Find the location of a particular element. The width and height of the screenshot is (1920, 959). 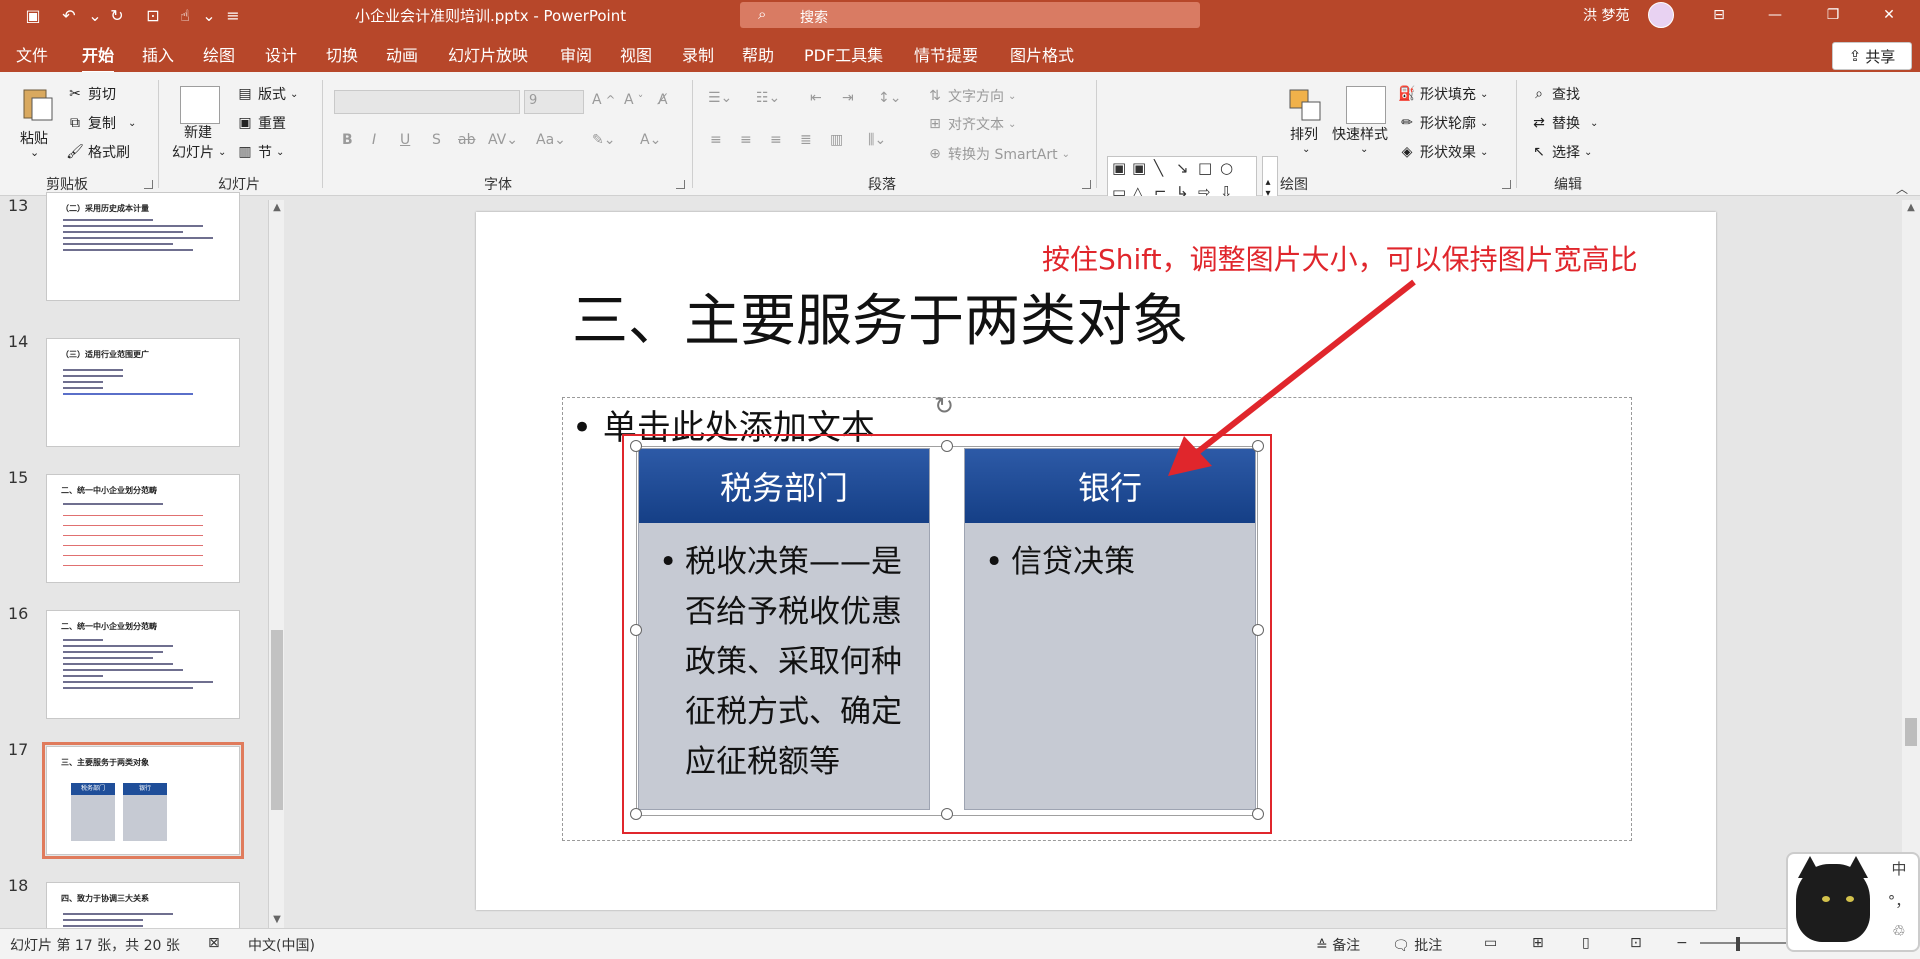

tab-pdf-tools: PDF工具集 is located at coordinates (843, 54).